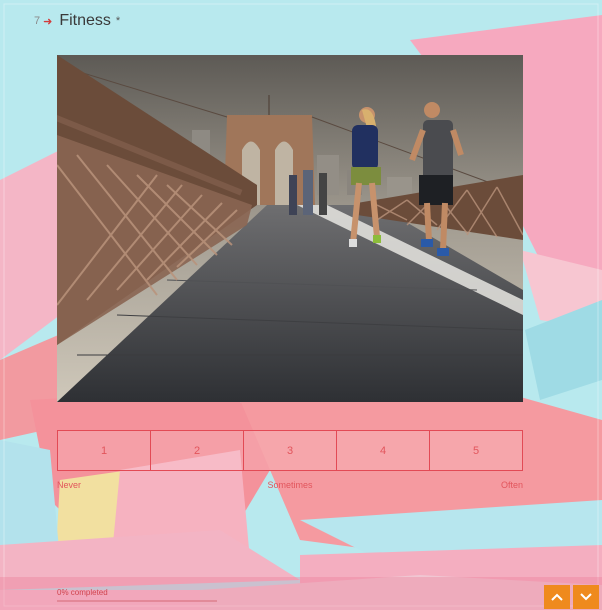 The height and width of the screenshot is (610, 602). What do you see at coordinates (383, 450) in the screenshot?
I see `rating-option-4: 4` at bounding box center [383, 450].